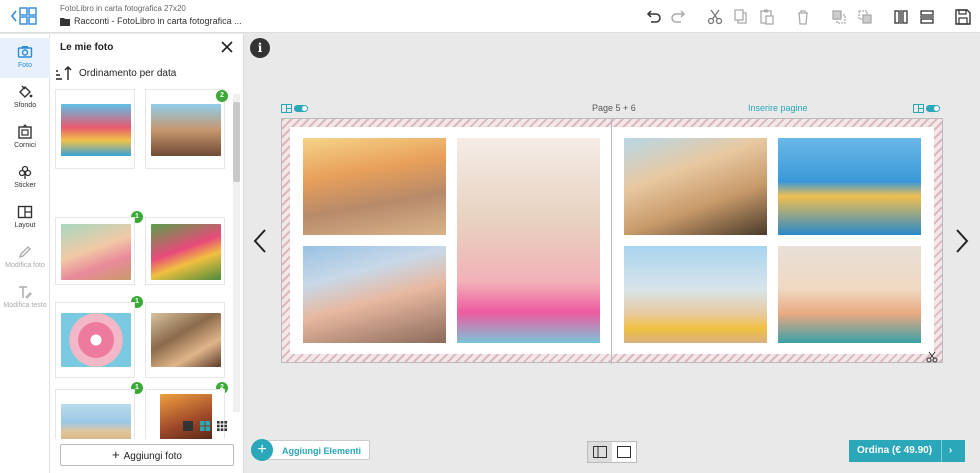 The image size is (980, 473). What do you see at coordinates (25, 145) in the screenshot?
I see `rail-item-label: Cornici` at bounding box center [25, 145].